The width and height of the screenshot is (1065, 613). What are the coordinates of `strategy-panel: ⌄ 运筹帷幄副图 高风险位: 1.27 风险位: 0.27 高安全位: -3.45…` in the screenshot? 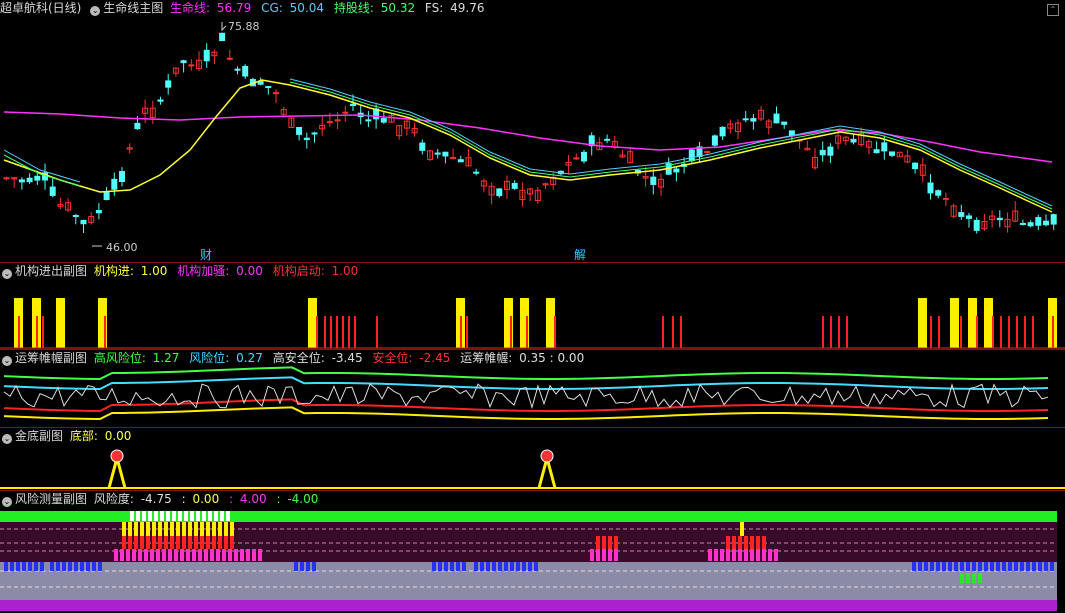 It's located at (532, 388).